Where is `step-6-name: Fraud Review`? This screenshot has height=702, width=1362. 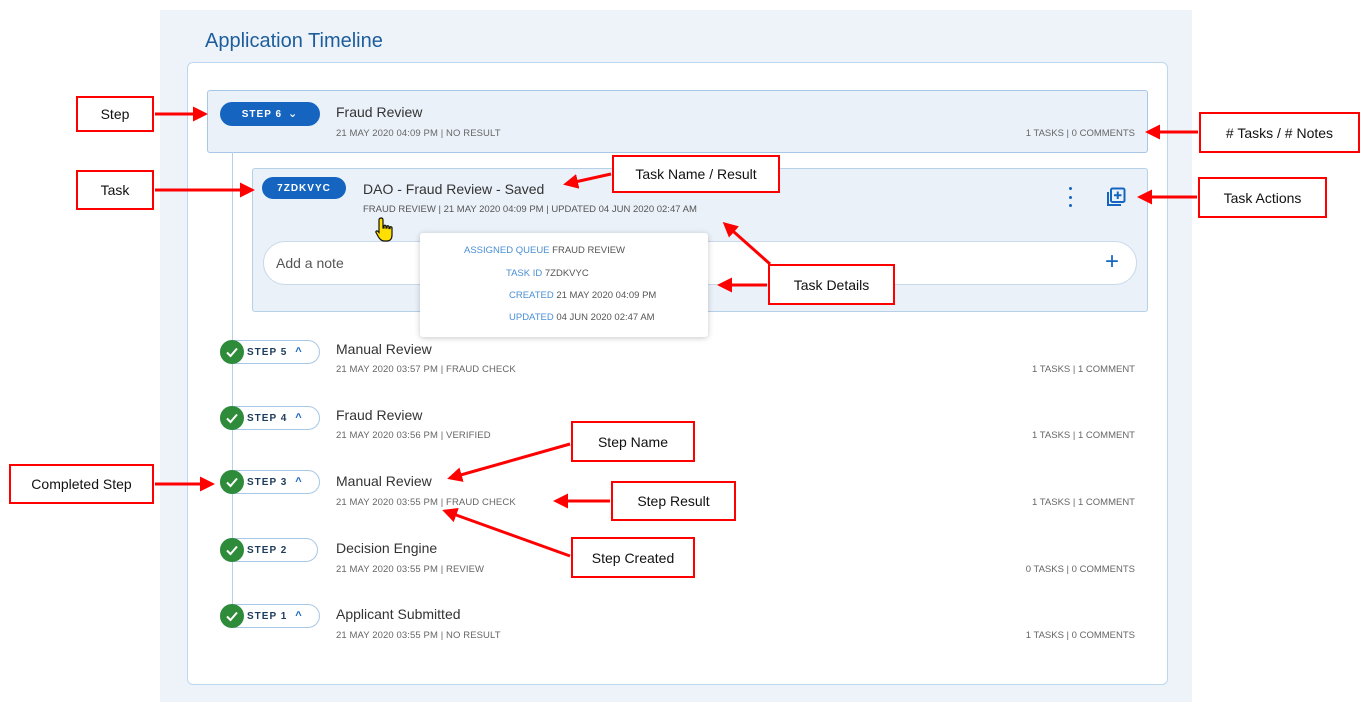 step-6-name: Fraud Review is located at coordinates (379, 112).